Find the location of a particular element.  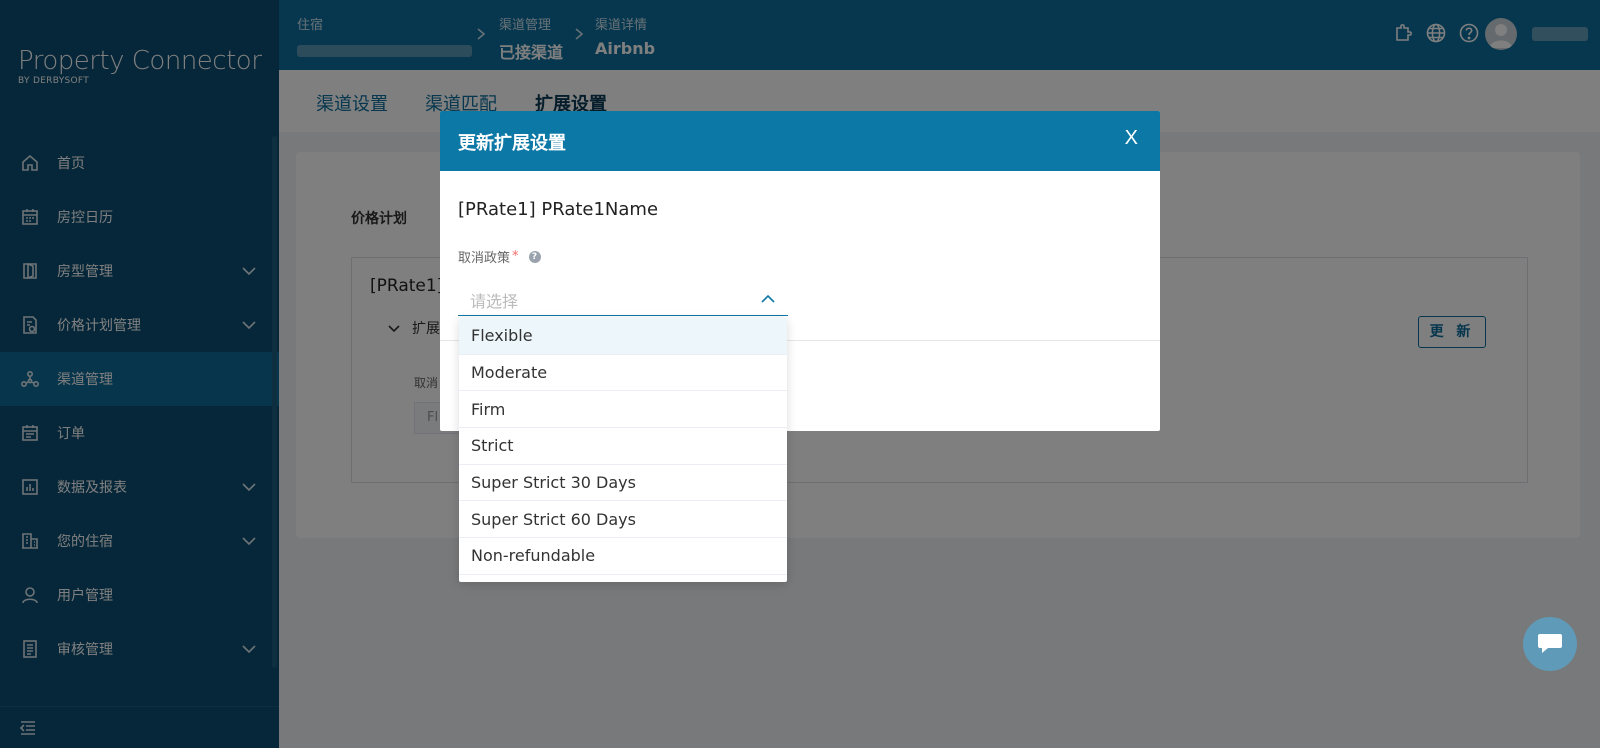

modal-title: 更新扩展设置 is located at coordinates (512, 143).